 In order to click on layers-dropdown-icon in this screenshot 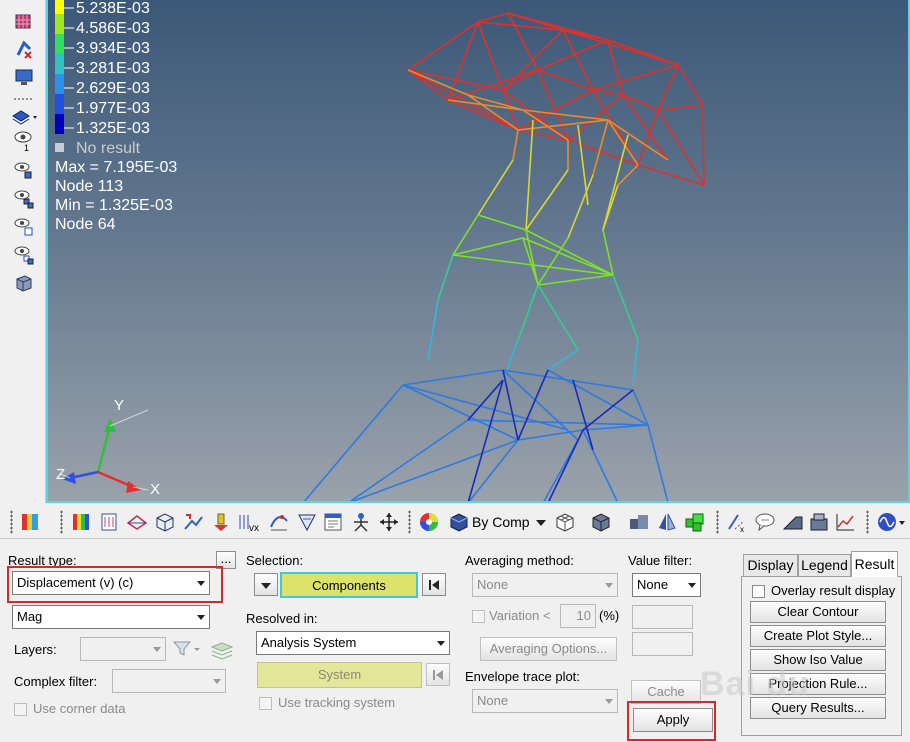, I will do `click(25, 117)`.